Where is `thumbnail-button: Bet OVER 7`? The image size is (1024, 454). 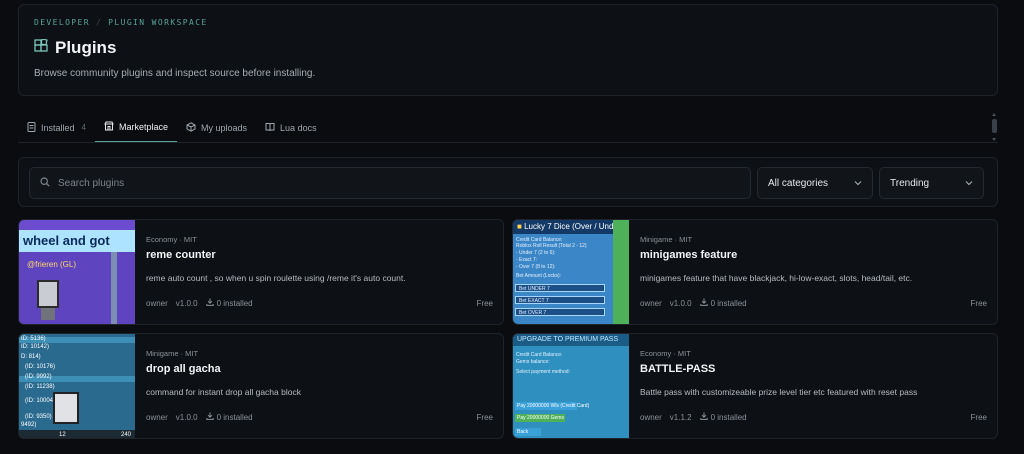
thumbnail-button: Bet OVER 7 is located at coordinates (533, 313).